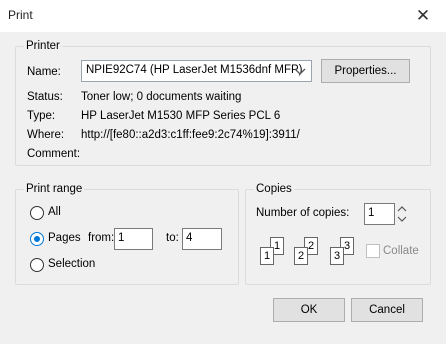 This screenshot has height=344, width=446. I want to click on radio-pages-label: Pages, so click(64, 238).